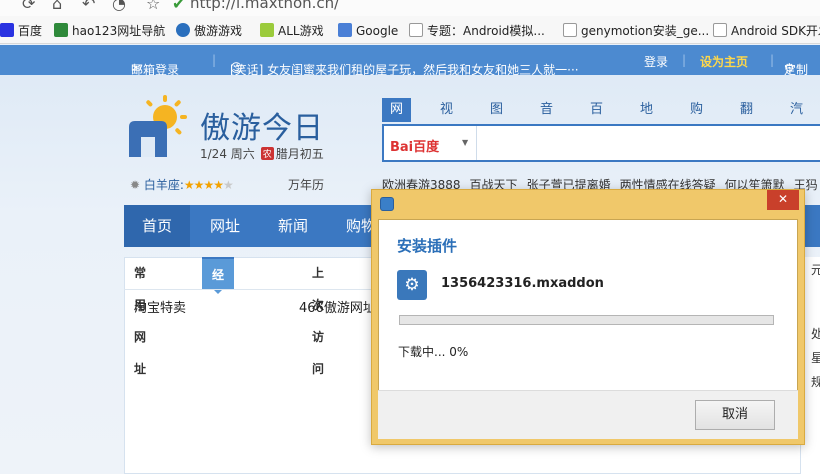 This screenshot has width=820, height=474. I want to click on date-display: 1/24 周六农腊月初五, so click(262, 154).